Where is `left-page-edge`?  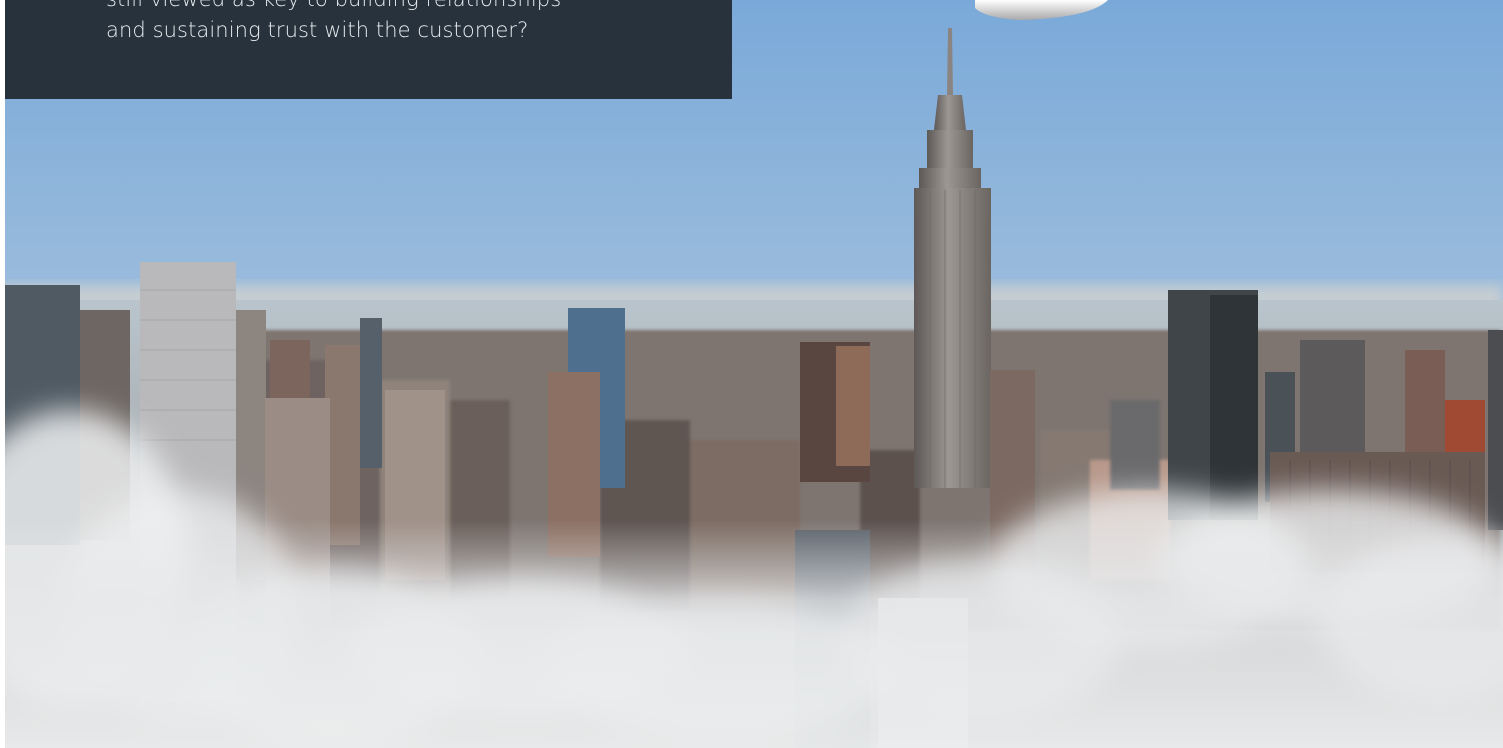 left-page-edge is located at coordinates (2, 374).